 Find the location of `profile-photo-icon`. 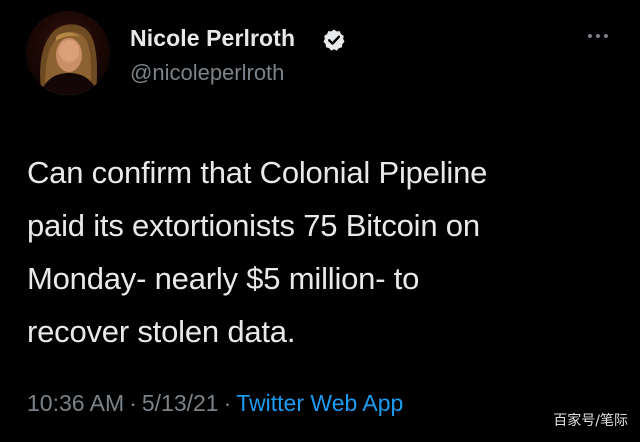

profile-photo-icon is located at coordinates (69, 59).